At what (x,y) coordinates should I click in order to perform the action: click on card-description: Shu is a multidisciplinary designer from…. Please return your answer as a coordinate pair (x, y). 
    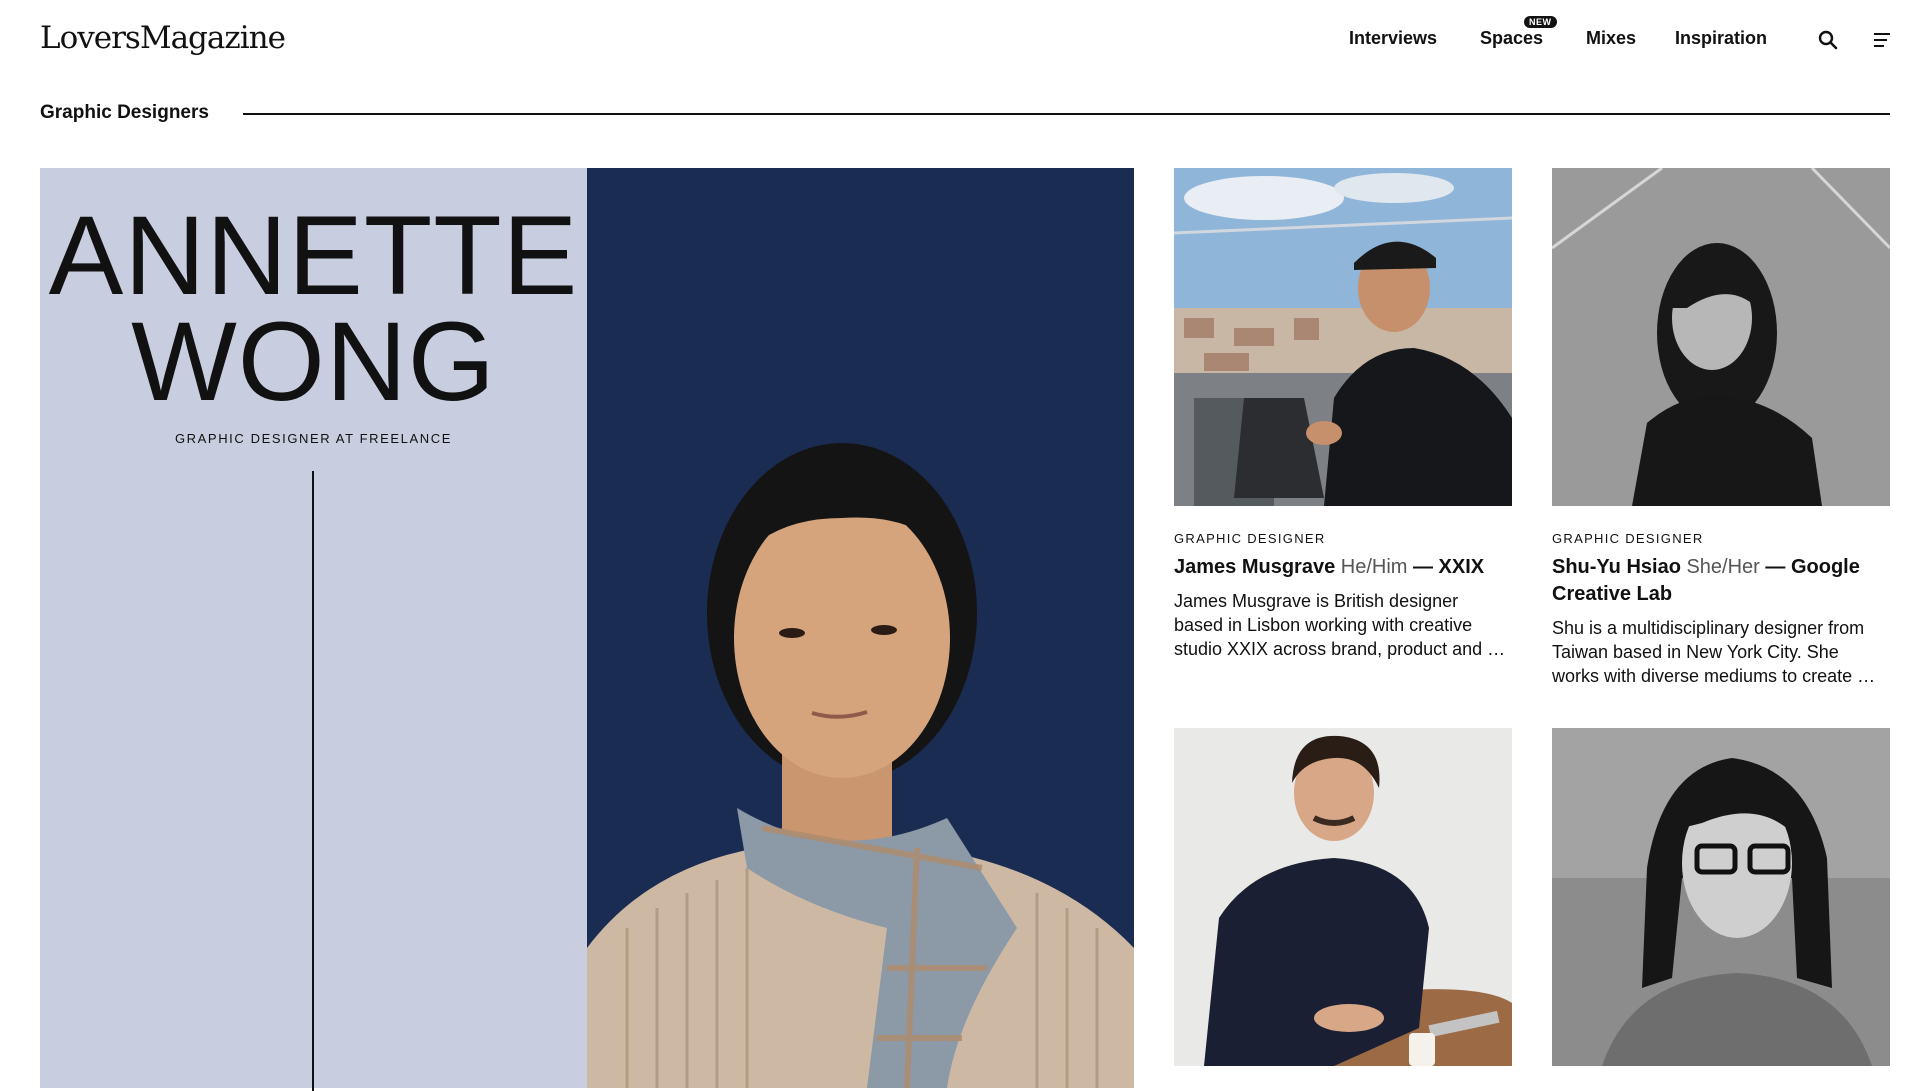
    Looking at the image, I should click on (1714, 652).